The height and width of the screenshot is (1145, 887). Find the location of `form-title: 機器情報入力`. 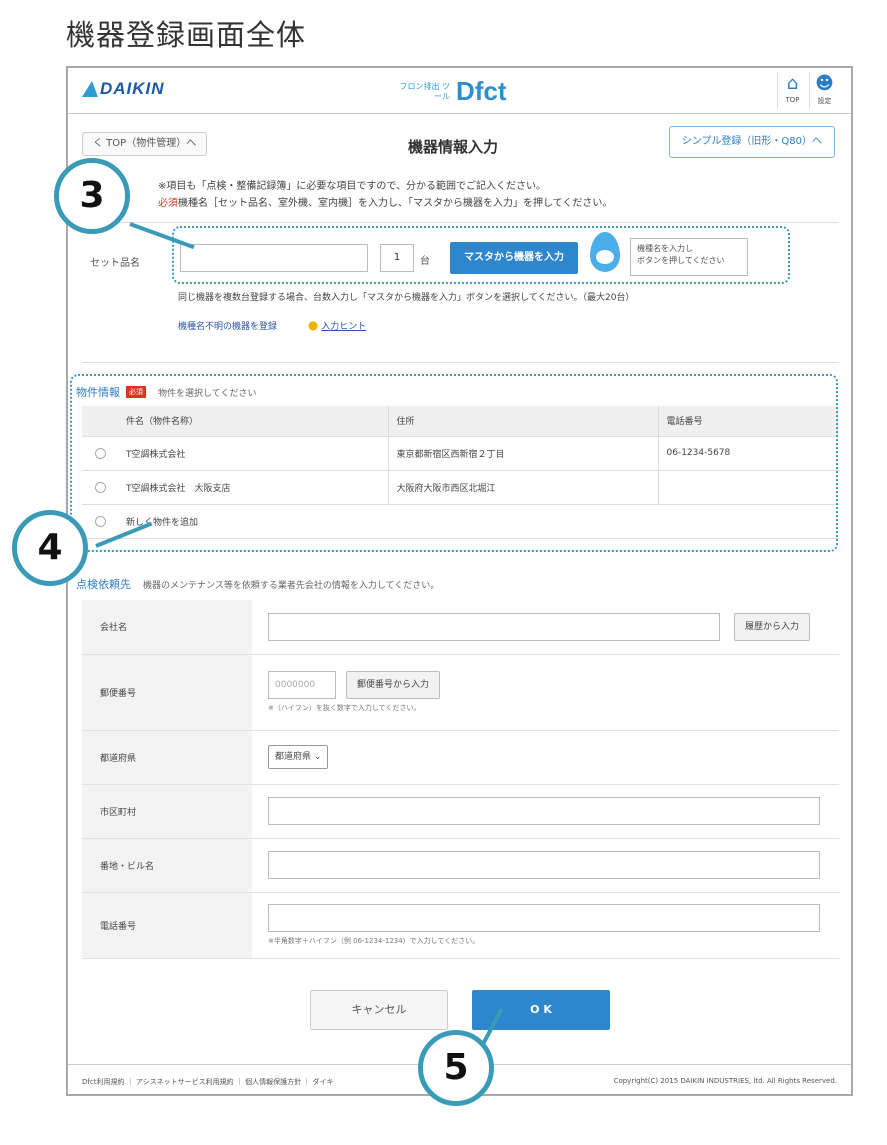

form-title: 機器情報入力 is located at coordinates (453, 147).